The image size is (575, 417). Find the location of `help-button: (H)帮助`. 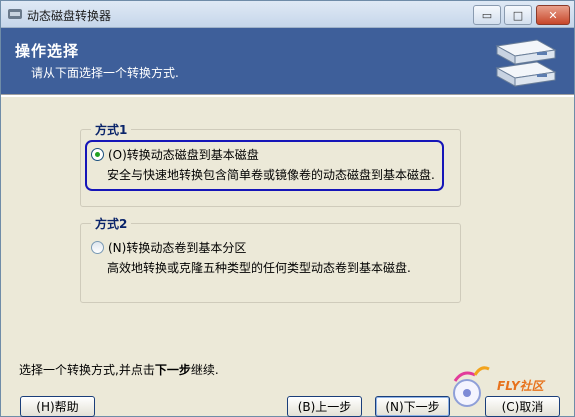

help-button: (H)帮助 is located at coordinates (57, 406).